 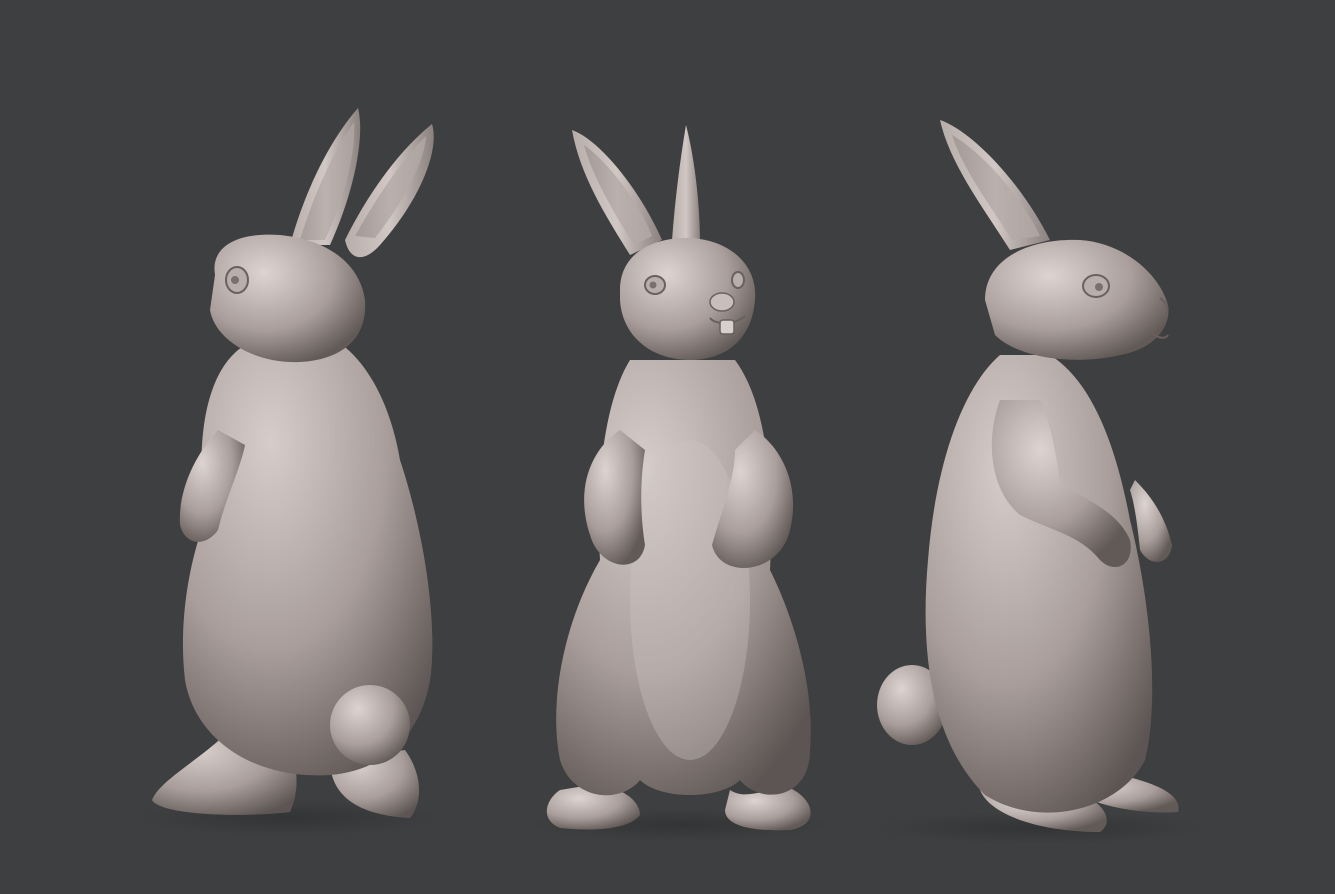 I want to click on eye-right, so click(x=738, y=280).